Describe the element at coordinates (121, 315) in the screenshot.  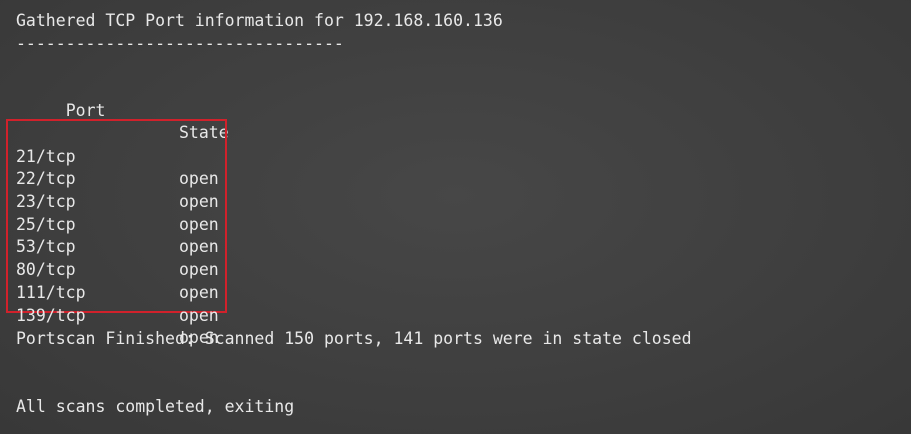
I see `table-row: 139/tcp open` at that location.